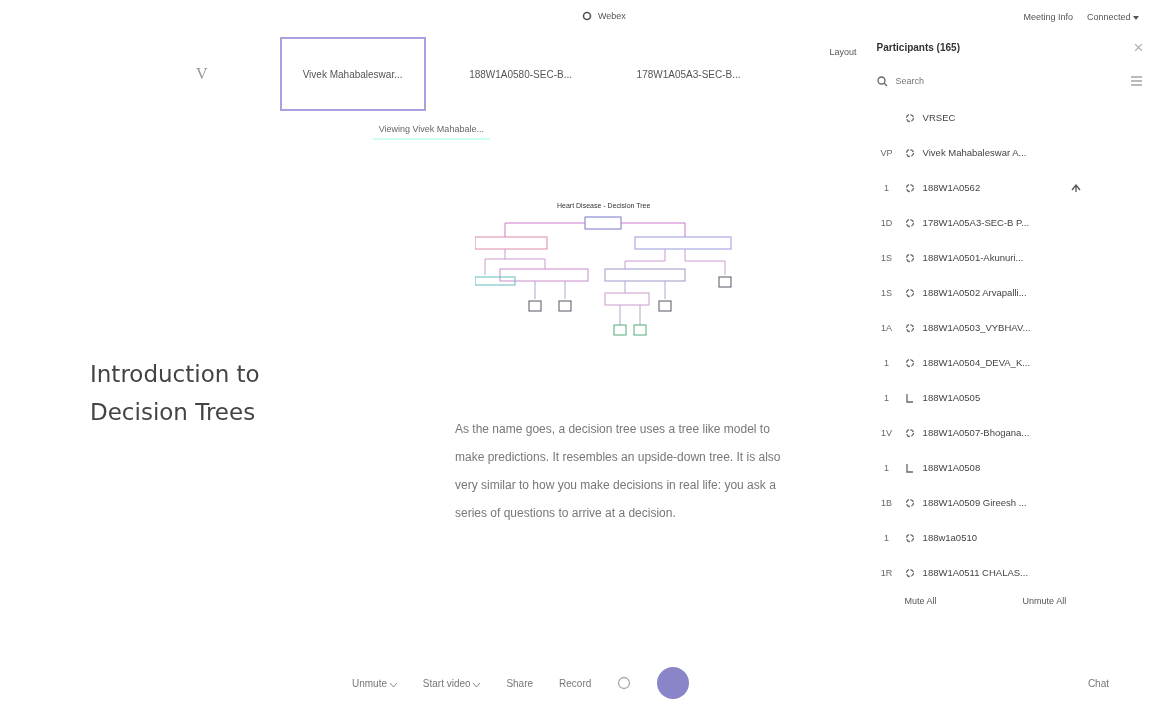  I want to click on mute-all-button: Mute All, so click(920, 601).